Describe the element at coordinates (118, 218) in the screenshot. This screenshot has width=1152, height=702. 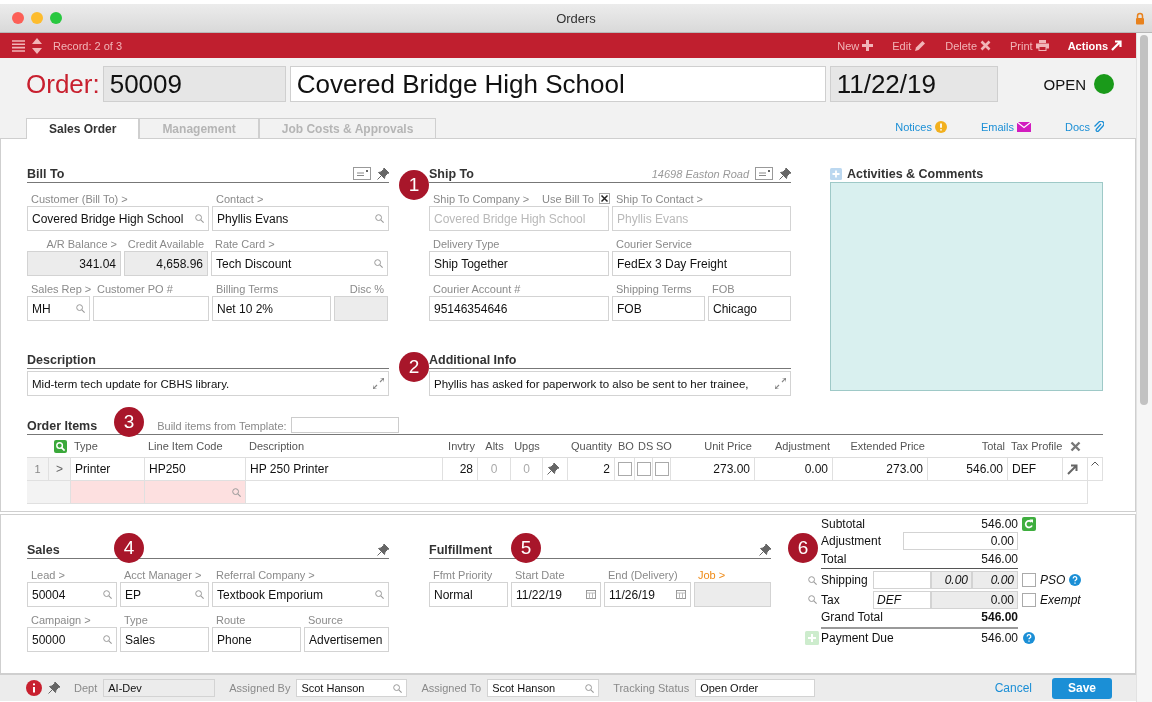
I see `input-field: Covered Bridge High School` at that location.